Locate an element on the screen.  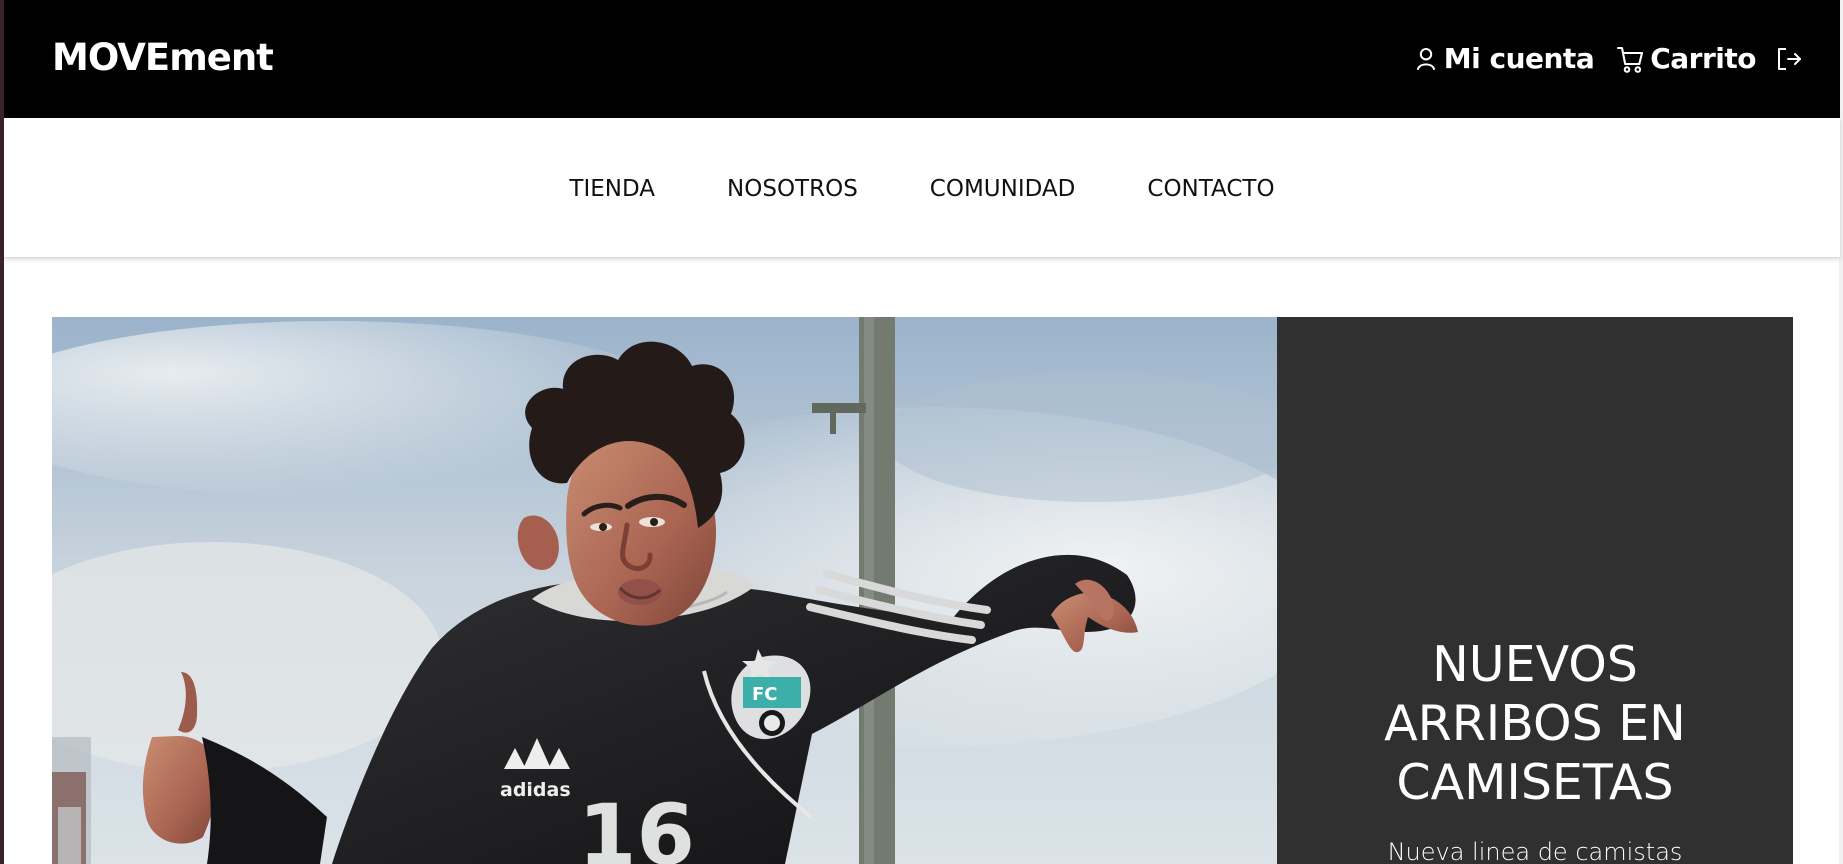
logout-button is located at coordinates (1789, 59).